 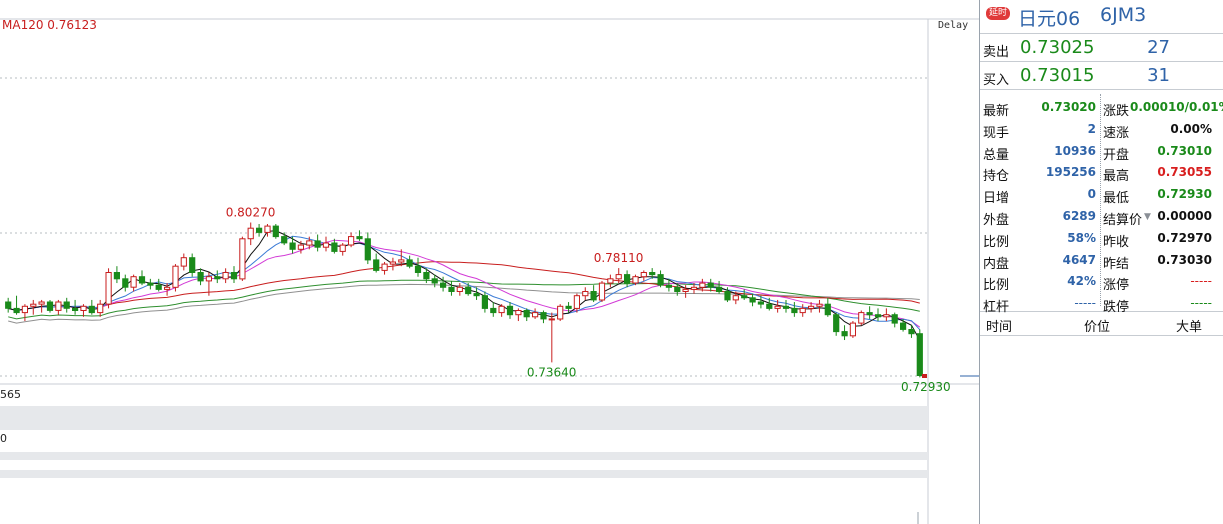 What do you see at coordinates (1116, 286) in the screenshot?
I see `stat-label: 涨停` at bounding box center [1116, 286].